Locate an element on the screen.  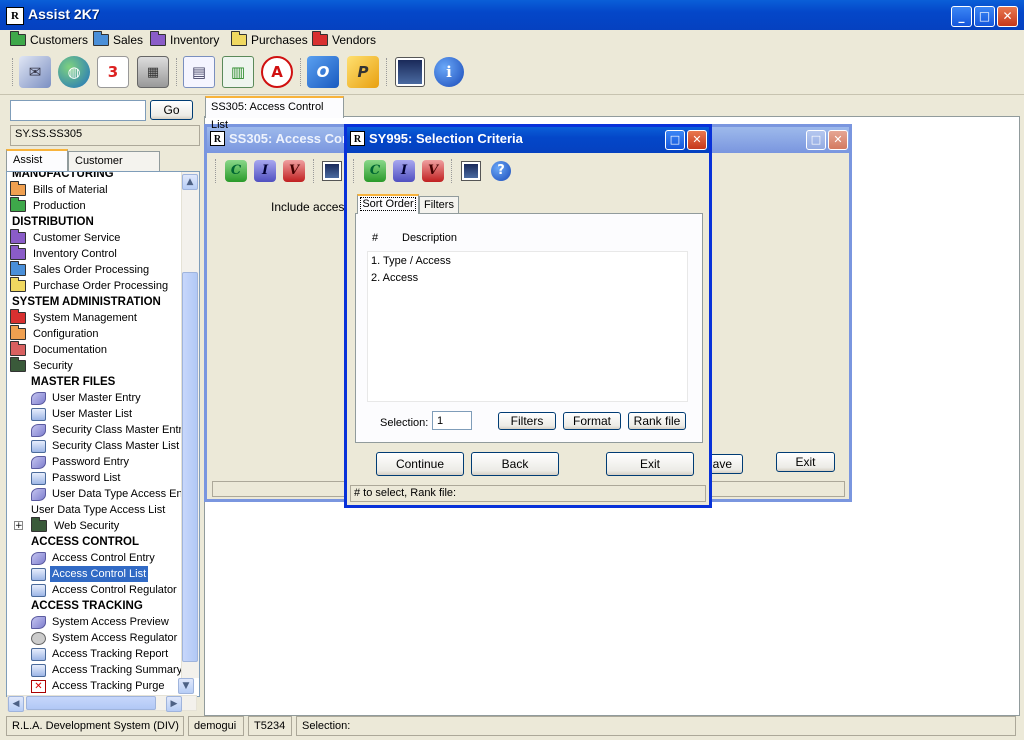
tree-item: User Data Type Access Entry is located at coordinates (114, 494).